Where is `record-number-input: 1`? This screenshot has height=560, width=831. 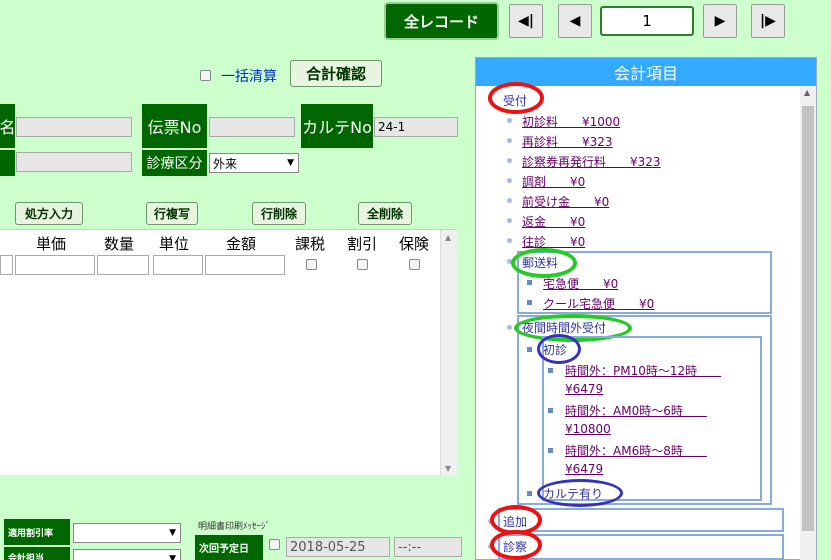
record-number-input: 1 is located at coordinates (647, 21).